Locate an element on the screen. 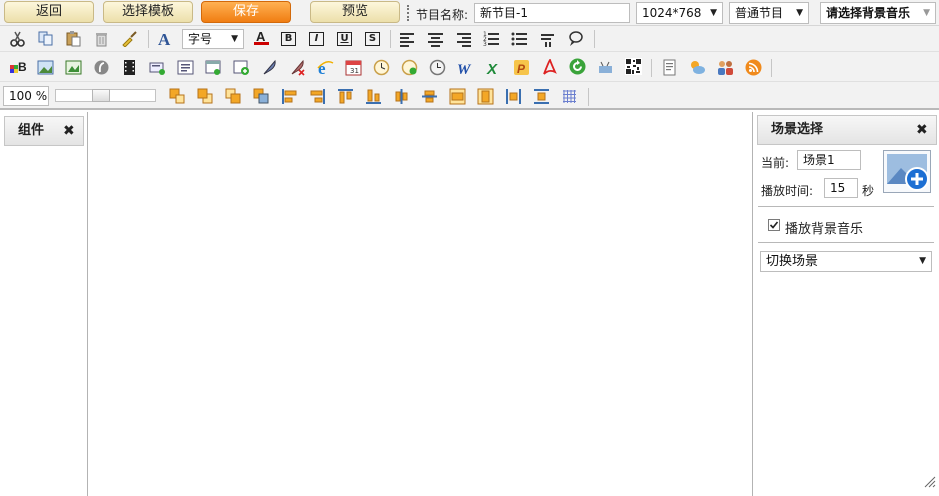 This screenshot has height=496, width=939. insert-toolbar: B e 31 W X P is located at coordinates (469, 67).